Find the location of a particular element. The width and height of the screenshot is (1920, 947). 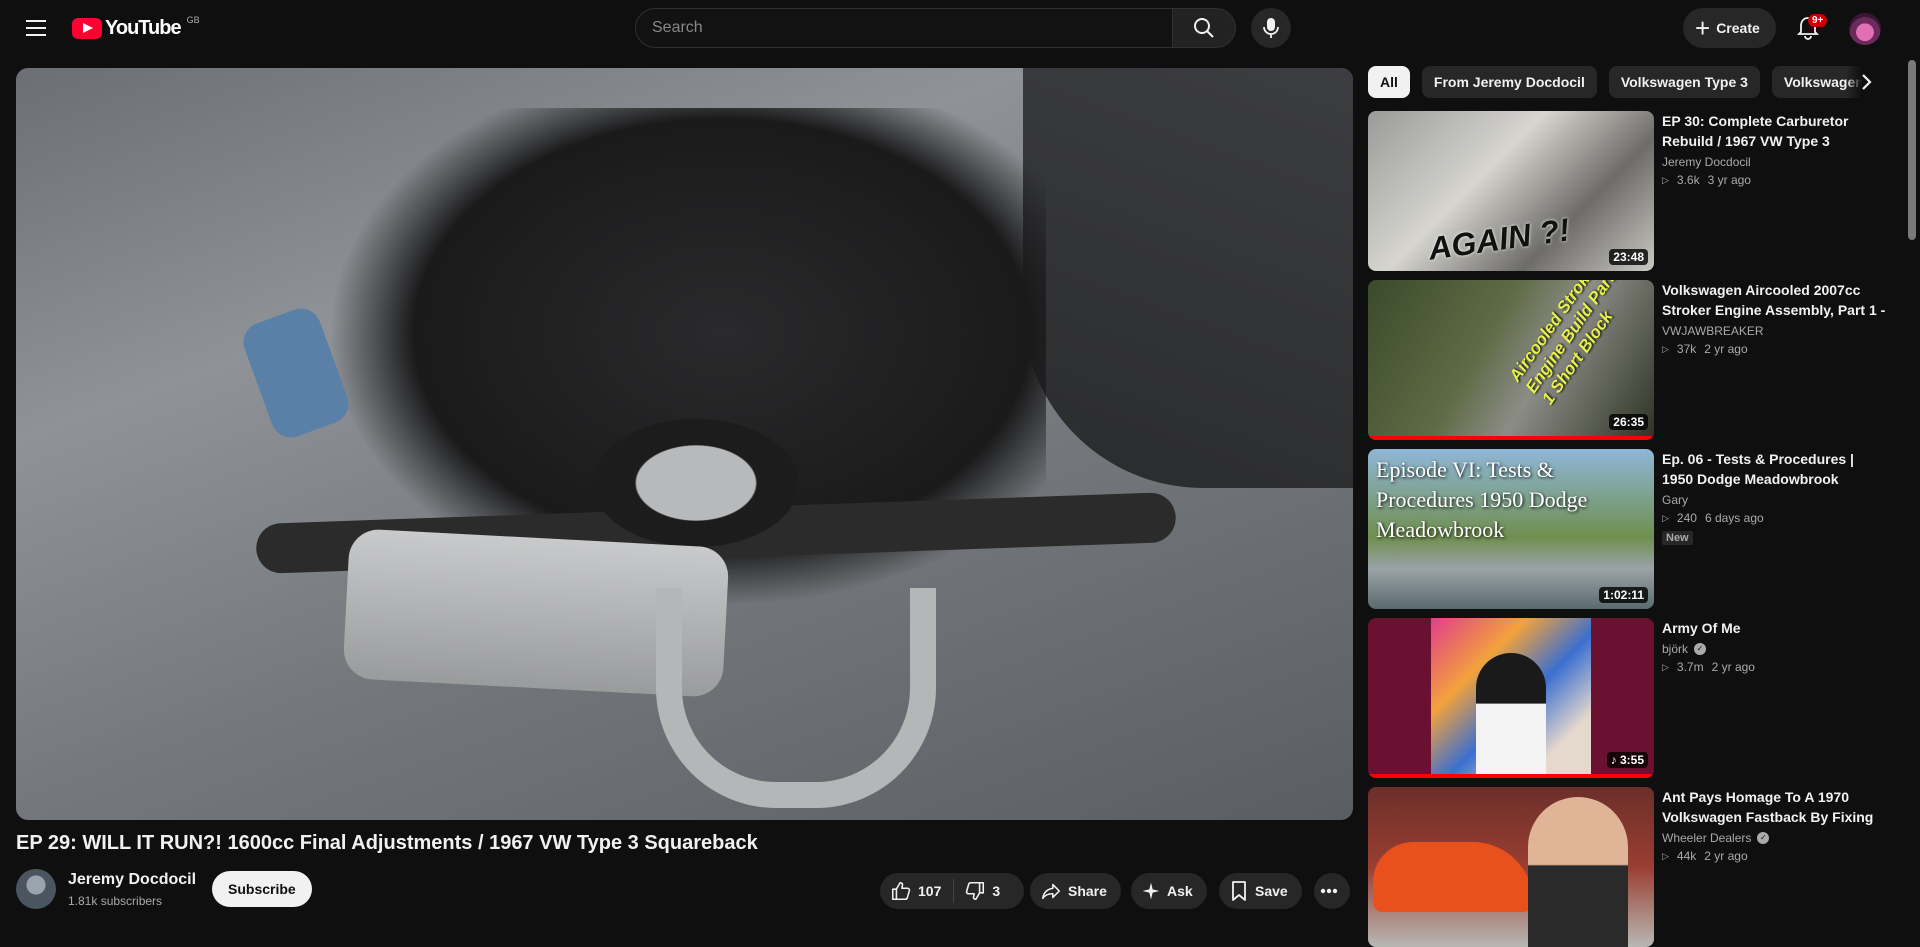

rec-channel: Gary is located at coordinates (1675, 500).